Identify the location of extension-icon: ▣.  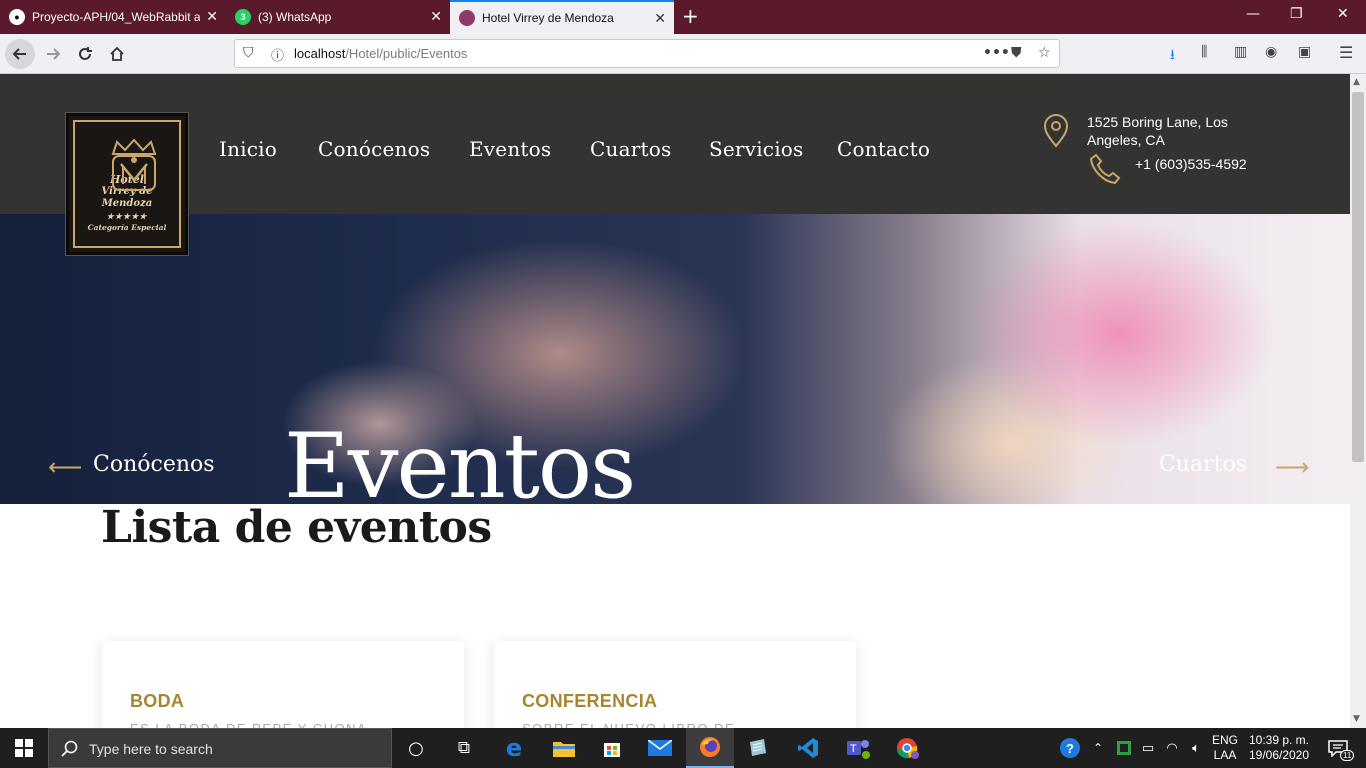
(1304, 52).